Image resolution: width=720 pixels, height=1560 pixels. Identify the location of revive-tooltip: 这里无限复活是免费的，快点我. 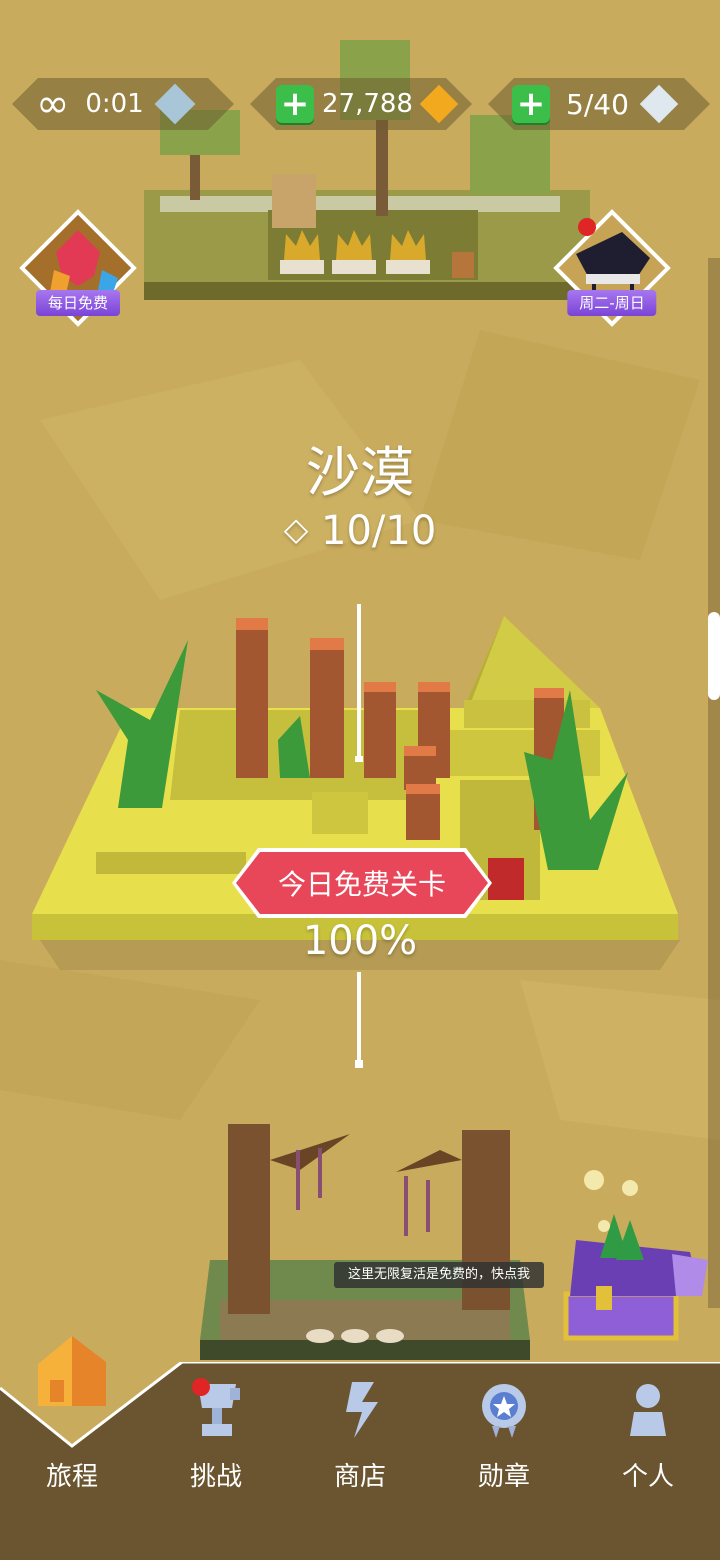
(439, 1275).